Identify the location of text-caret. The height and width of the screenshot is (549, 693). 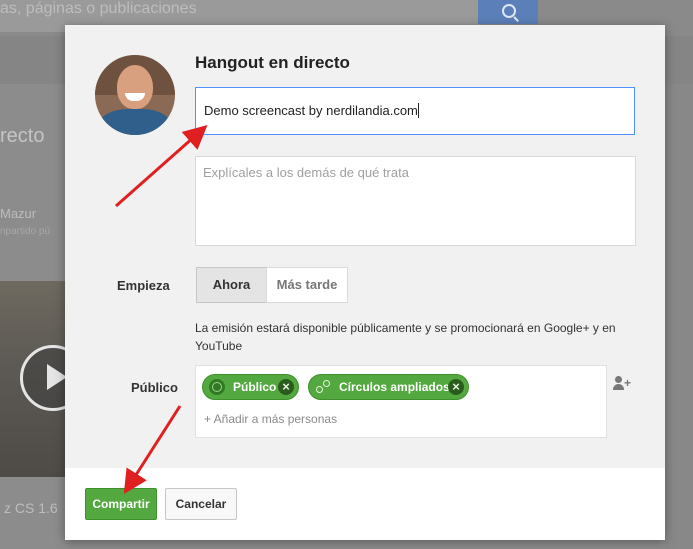
(418, 110).